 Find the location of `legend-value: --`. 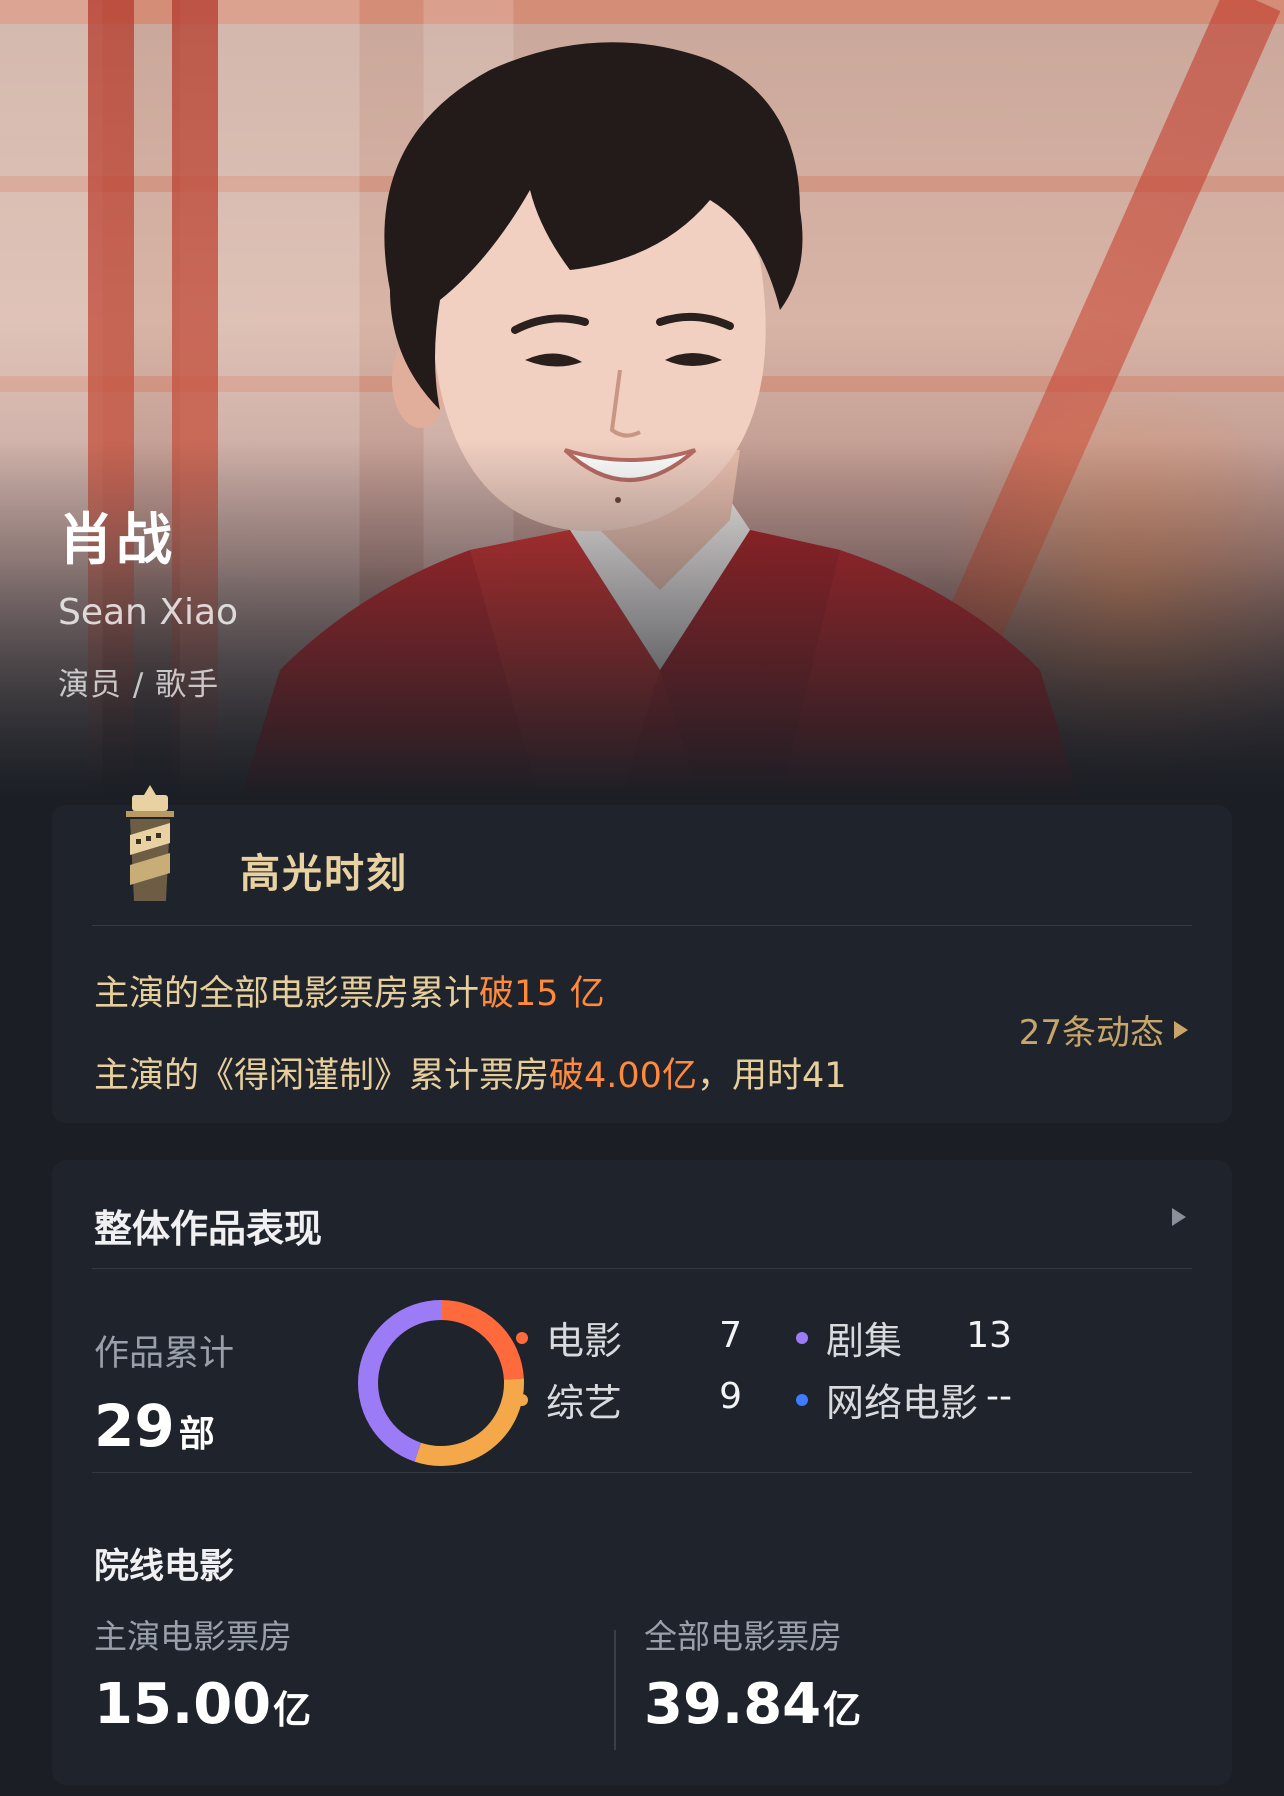

legend-value: -- is located at coordinates (999, 1396).